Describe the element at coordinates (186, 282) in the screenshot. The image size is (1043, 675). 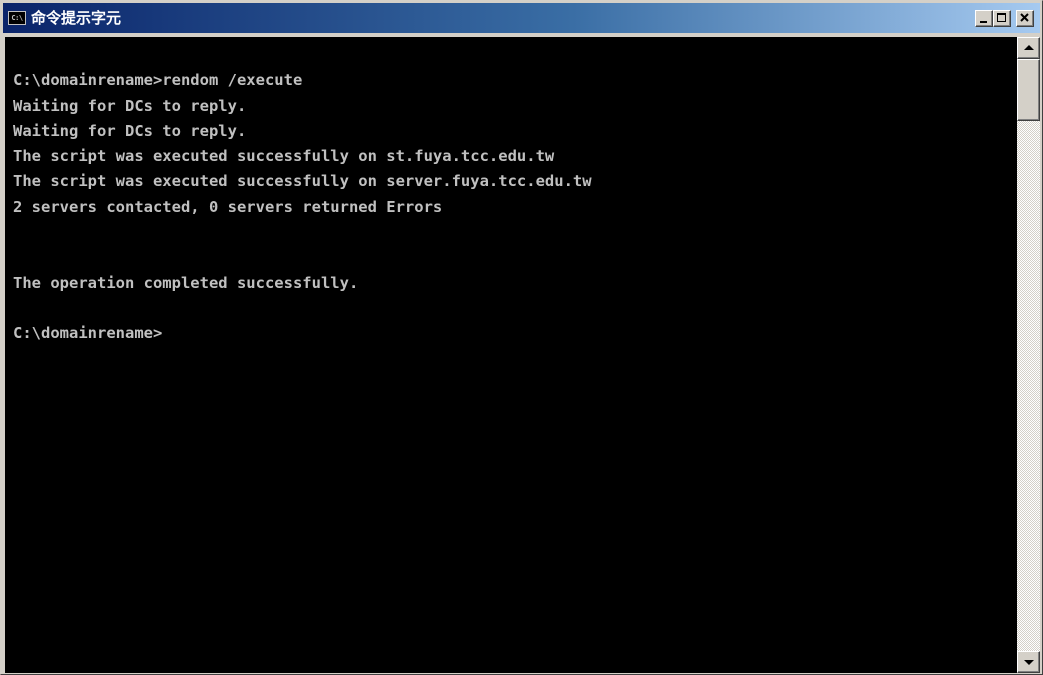
I see `console-line: The operation completed successfully.` at that location.